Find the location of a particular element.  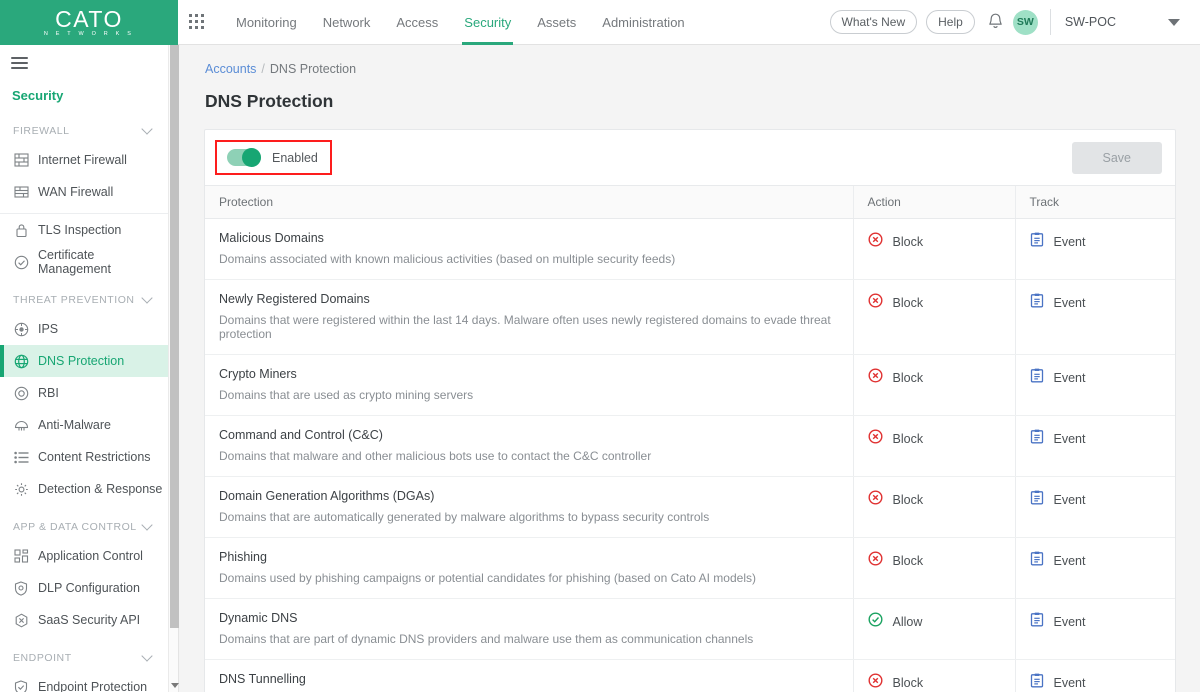

page-title: DNS Protection is located at coordinates (269, 101).